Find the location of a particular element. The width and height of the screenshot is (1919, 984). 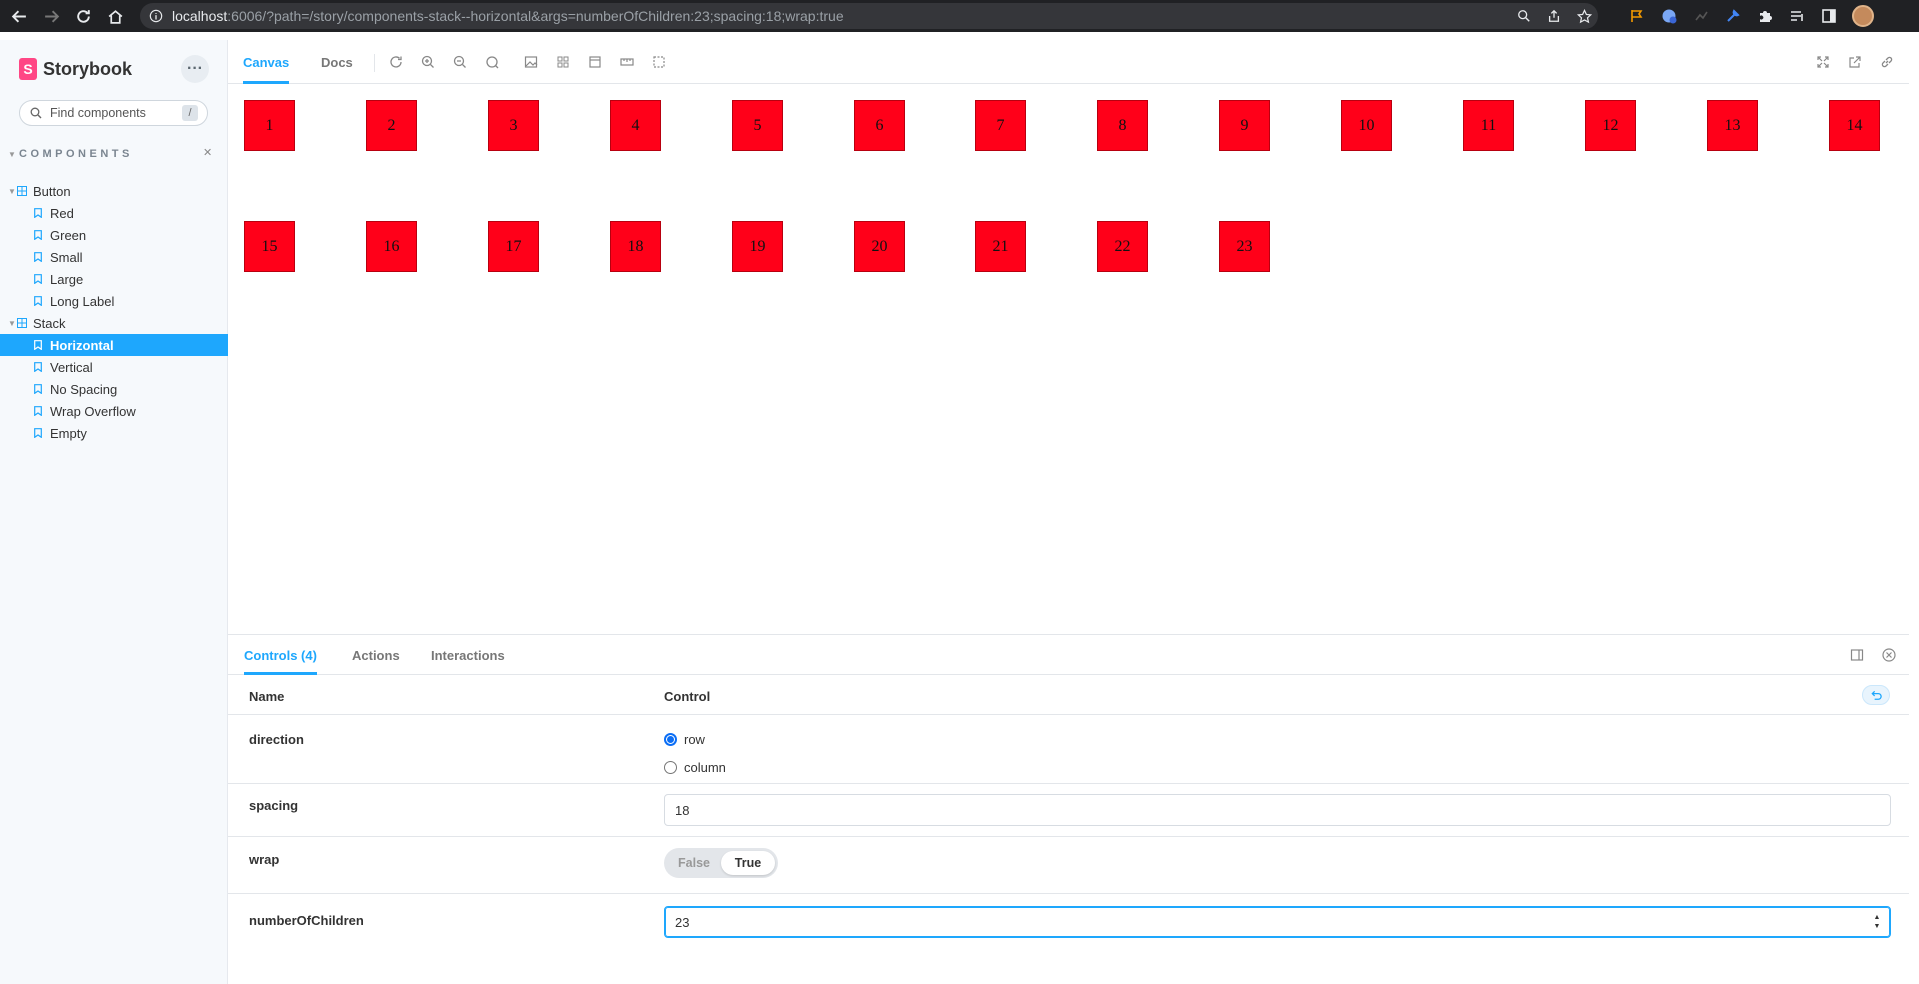

background-icon is located at coordinates (531, 62).